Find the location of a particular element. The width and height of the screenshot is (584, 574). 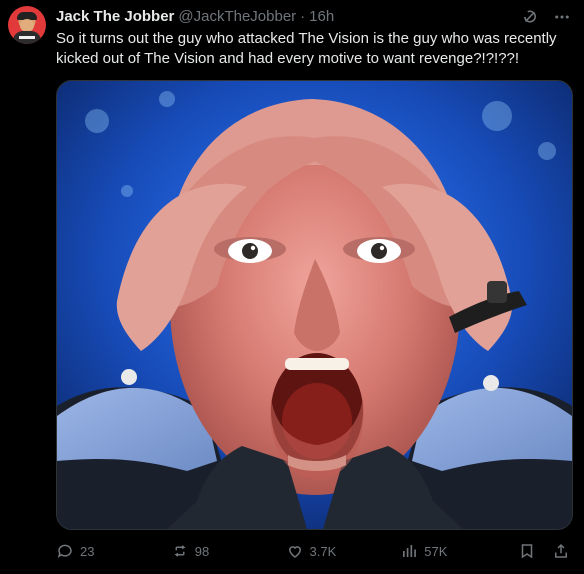

views-button: 57K is located at coordinates (458, 551).